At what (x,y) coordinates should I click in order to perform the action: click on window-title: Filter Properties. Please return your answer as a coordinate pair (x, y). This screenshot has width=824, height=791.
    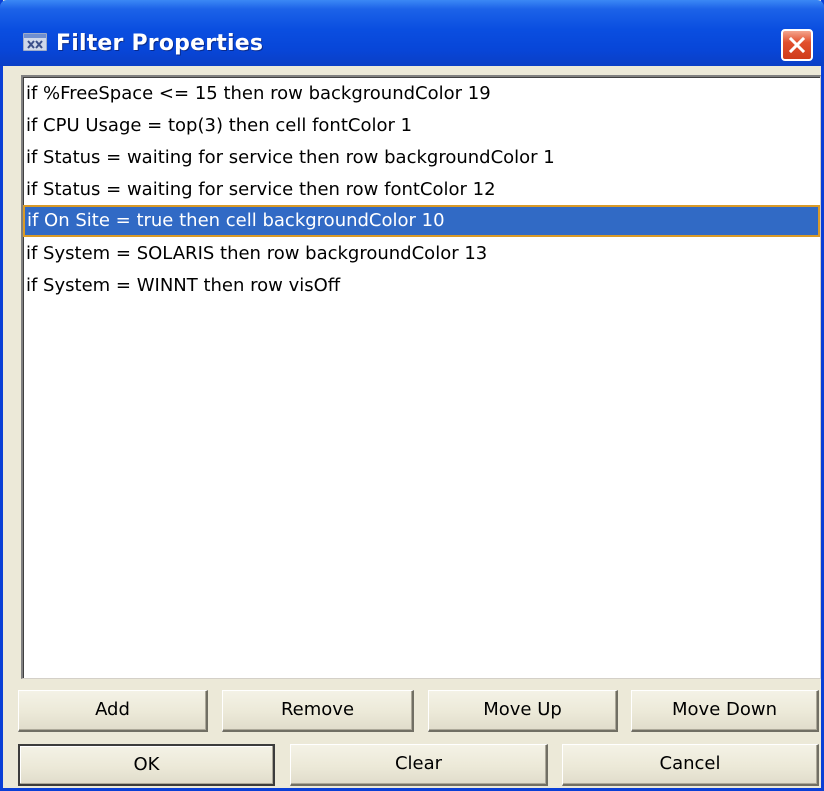
    Looking at the image, I should click on (160, 43).